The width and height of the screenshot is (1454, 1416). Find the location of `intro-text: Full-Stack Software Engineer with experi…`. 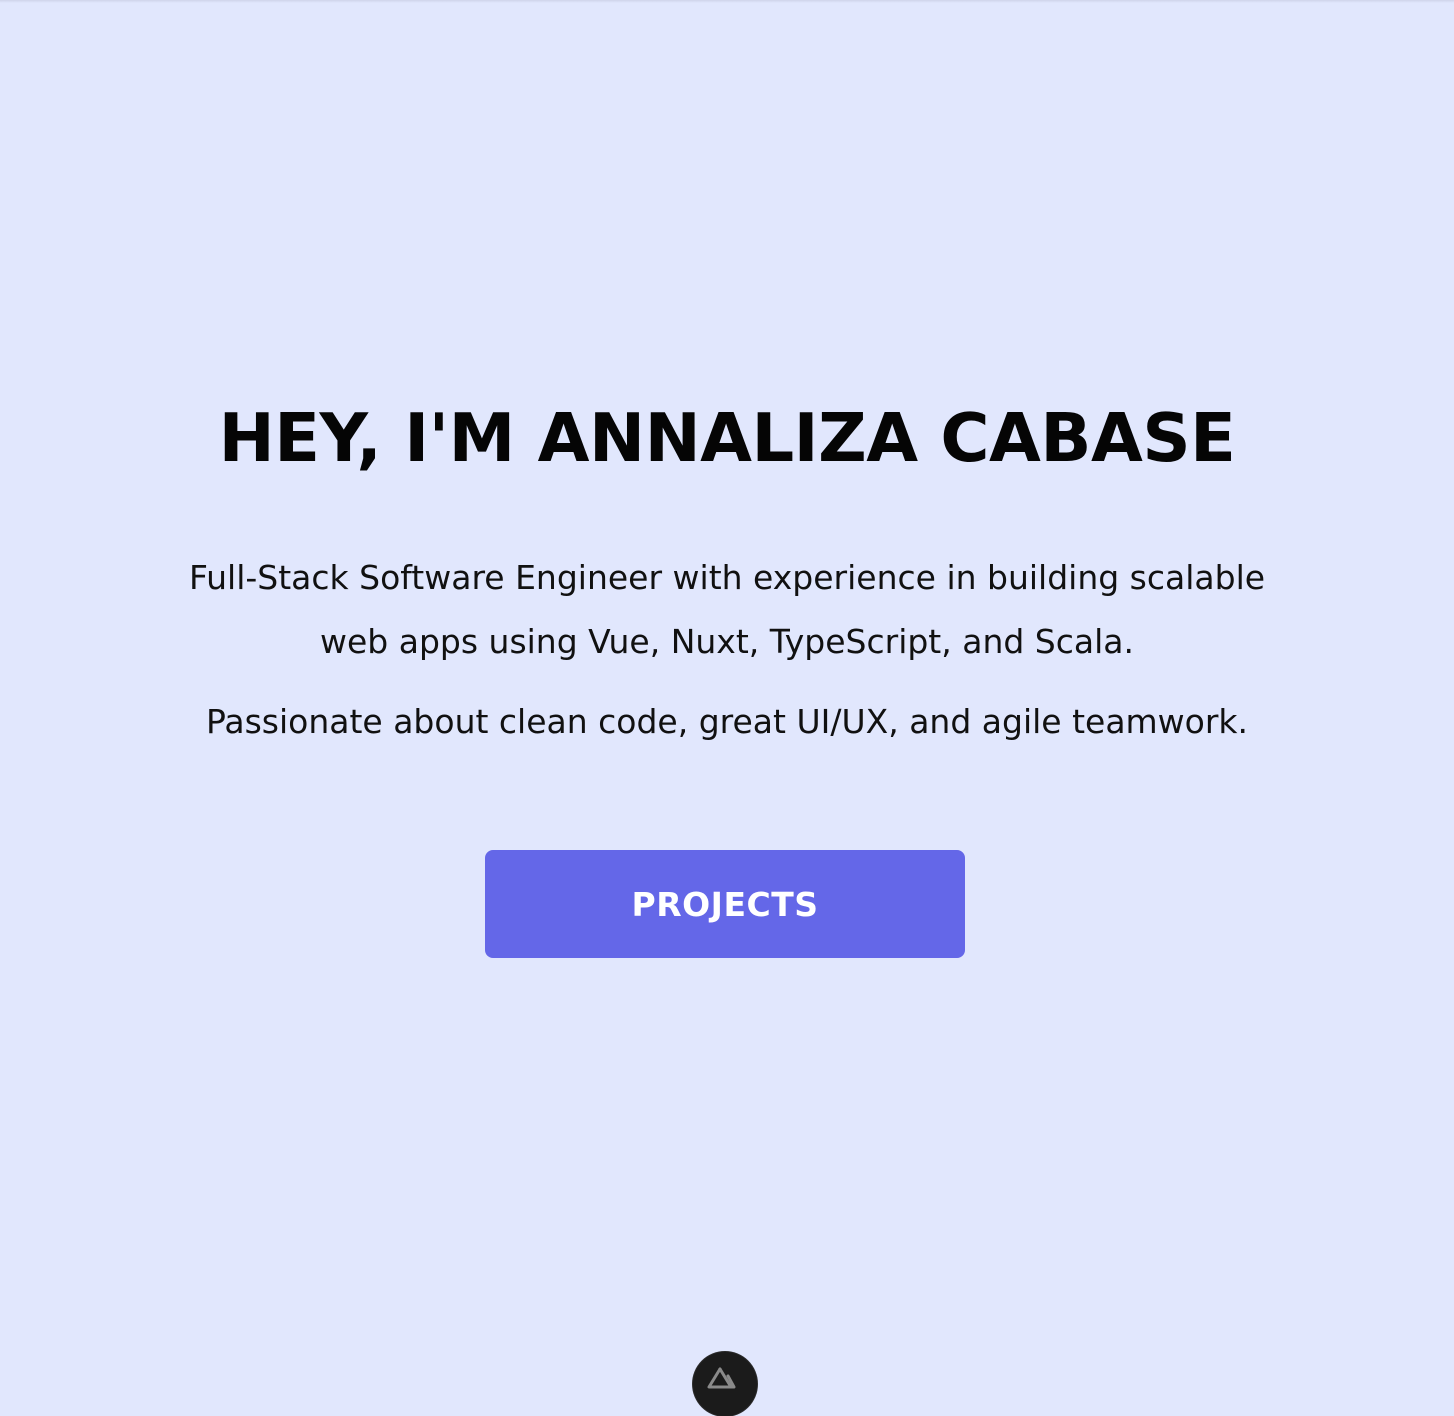

intro-text: Full-Stack Software Engineer with experi… is located at coordinates (727, 609).